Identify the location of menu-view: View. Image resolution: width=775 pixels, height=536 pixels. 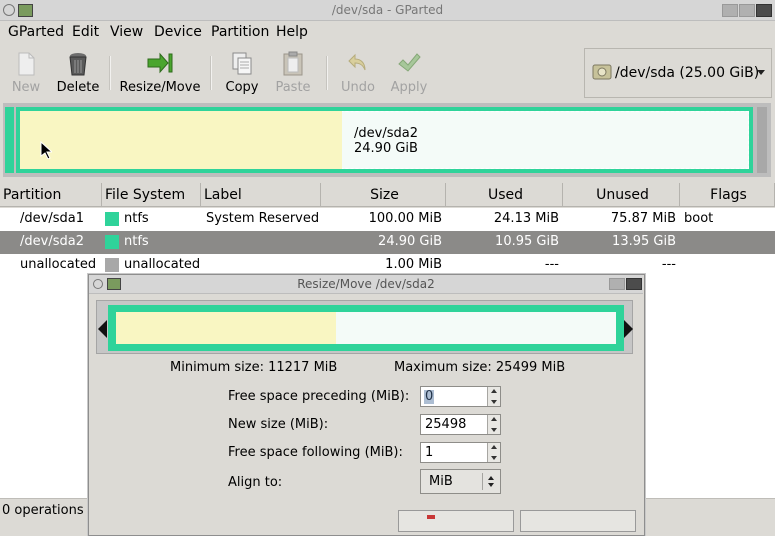
(126, 32).